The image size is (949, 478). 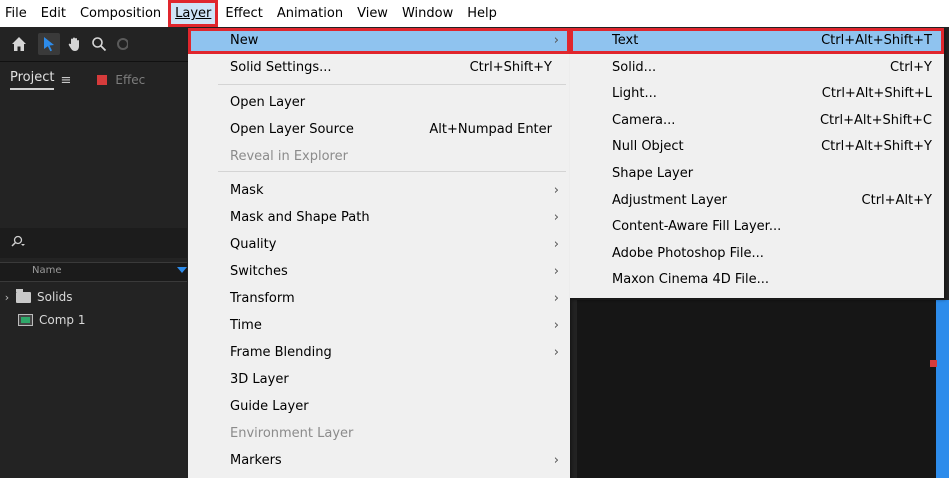 I want to click on home-icon, so click(x=19, y=44).